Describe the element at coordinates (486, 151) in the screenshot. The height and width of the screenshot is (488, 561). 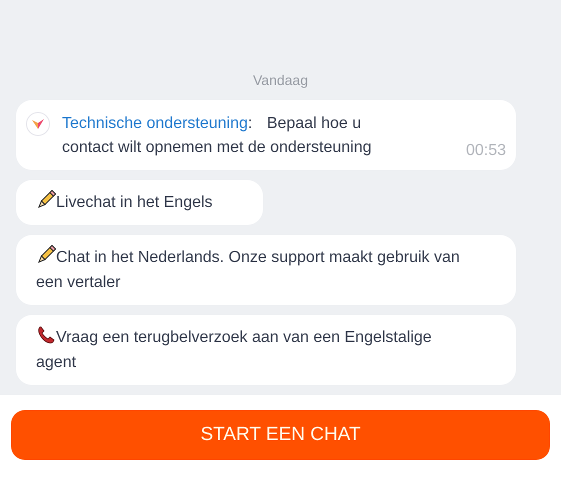
I see `message-time: 00:53` at that location.